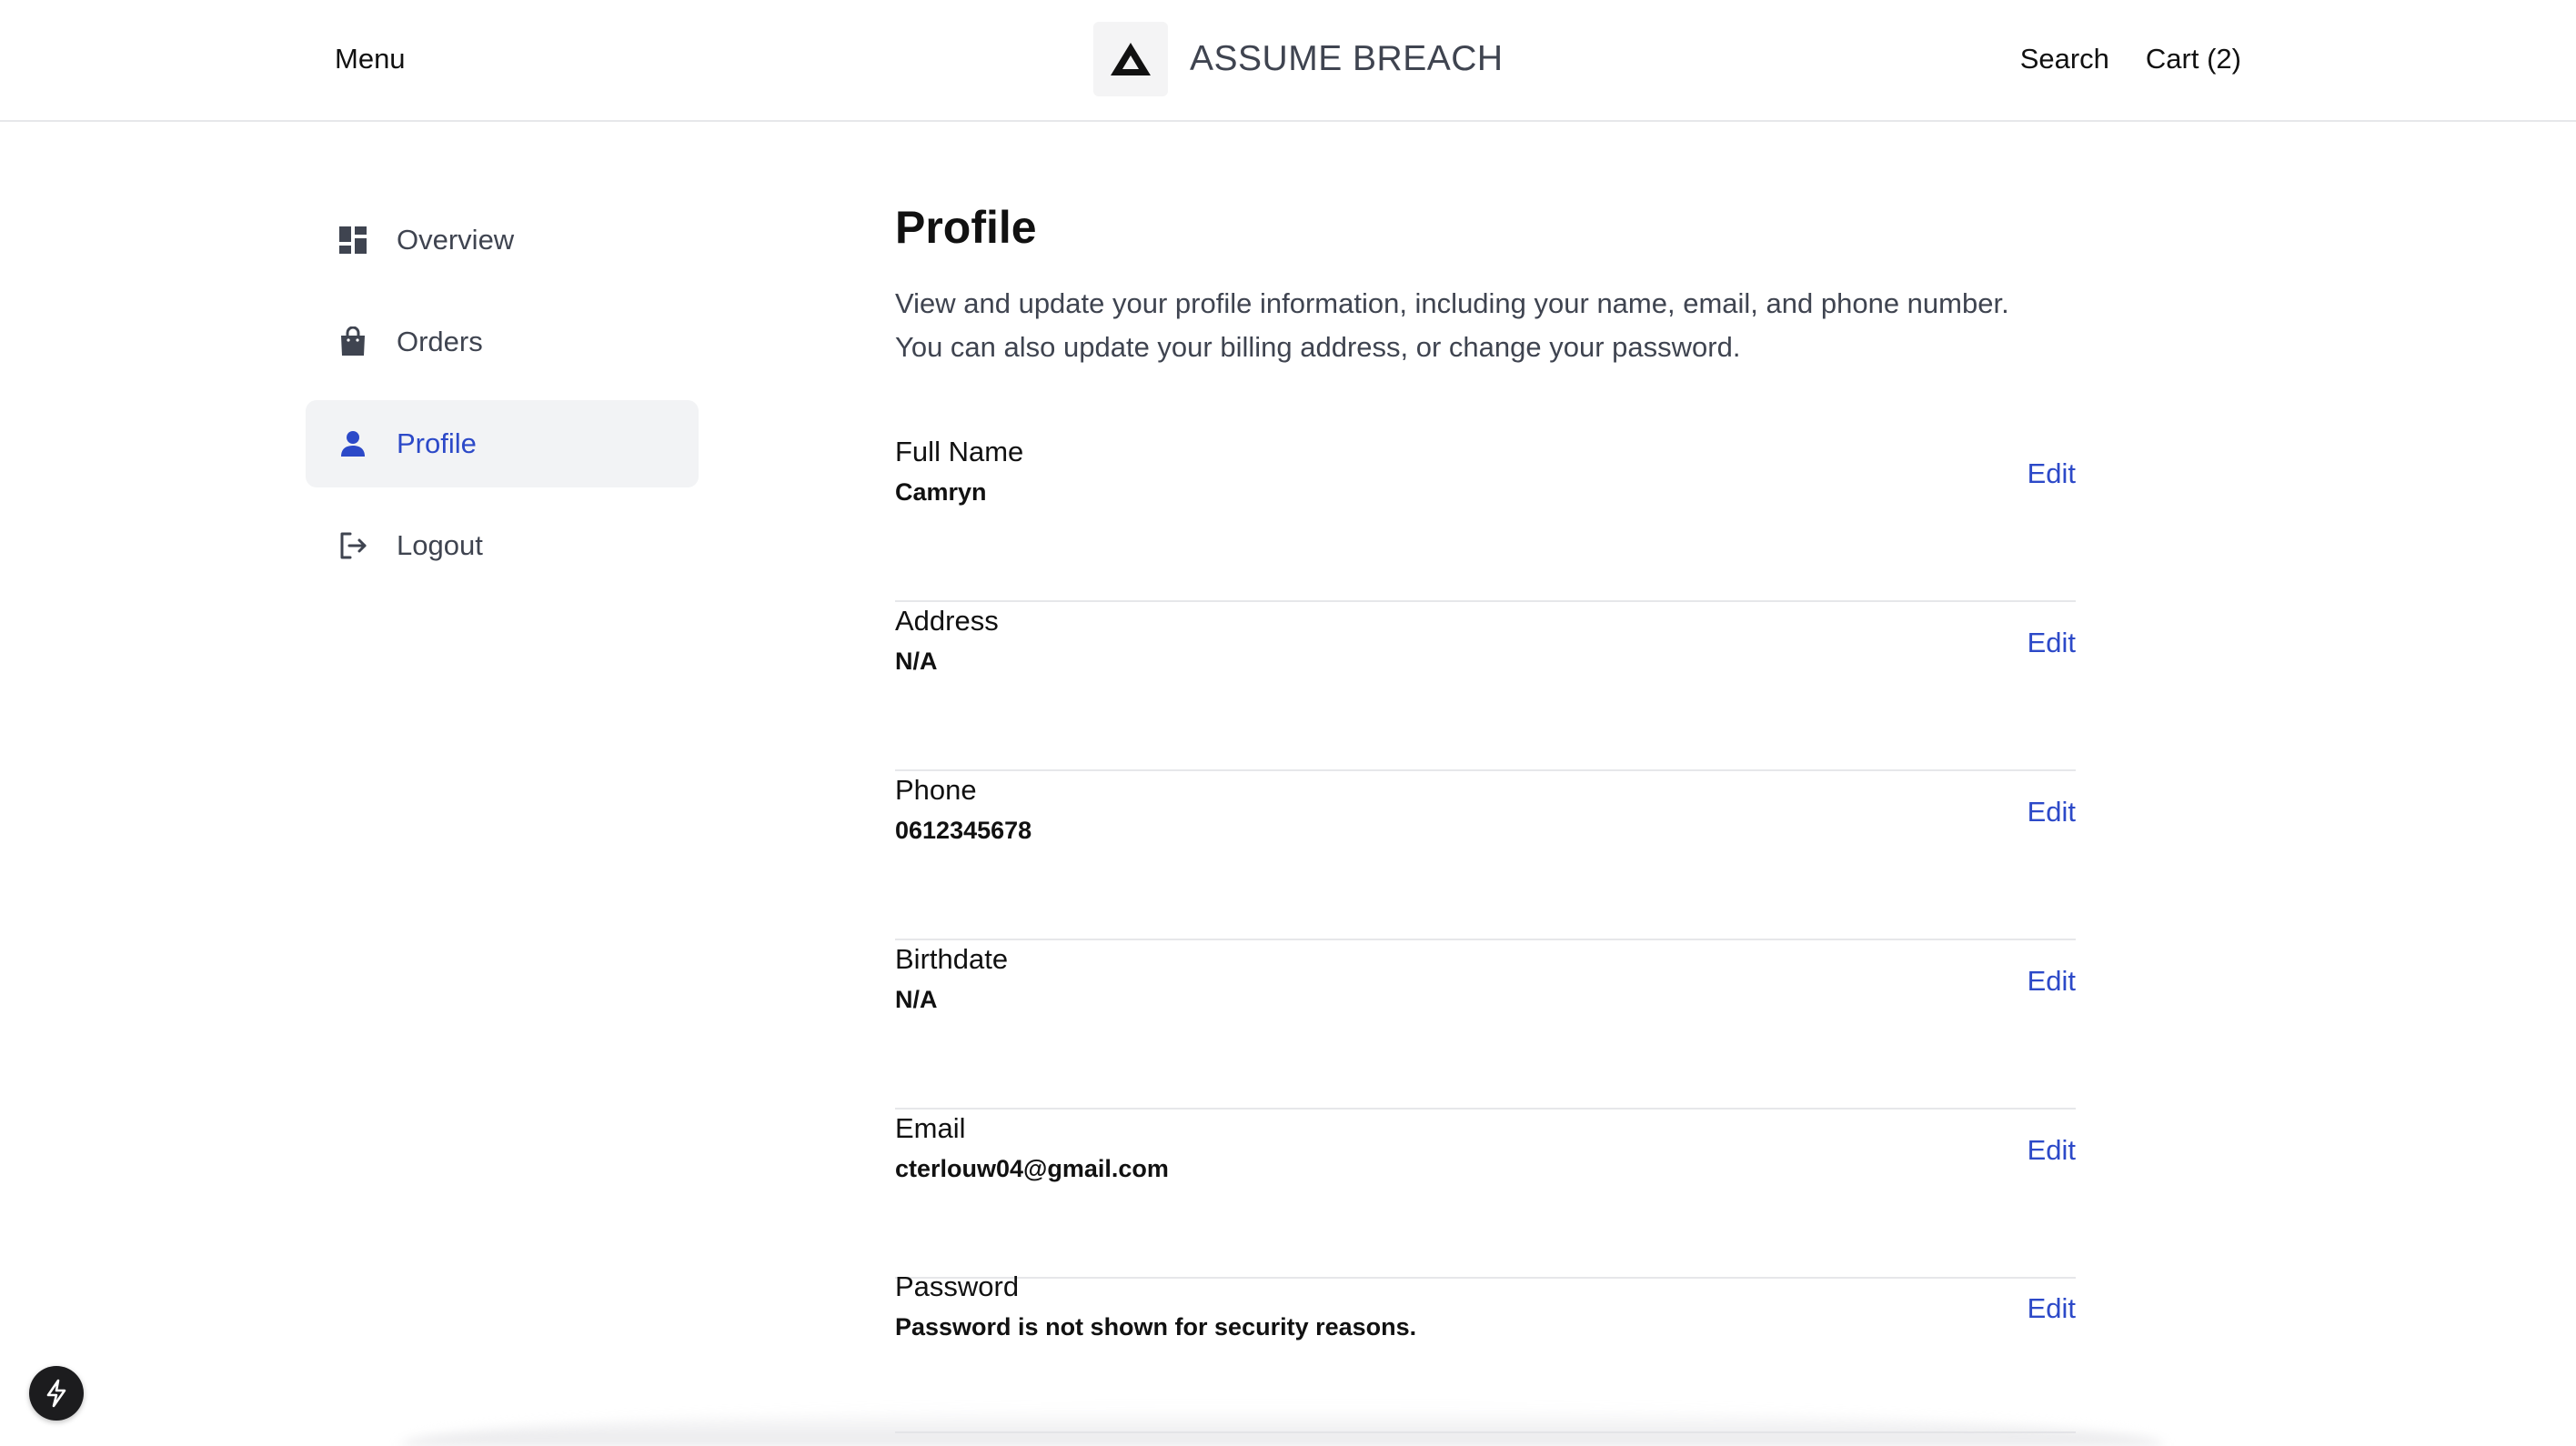 The image size is (2576, 1446). I want to click on sidebar-item-label: Logout, so click(440, 545).